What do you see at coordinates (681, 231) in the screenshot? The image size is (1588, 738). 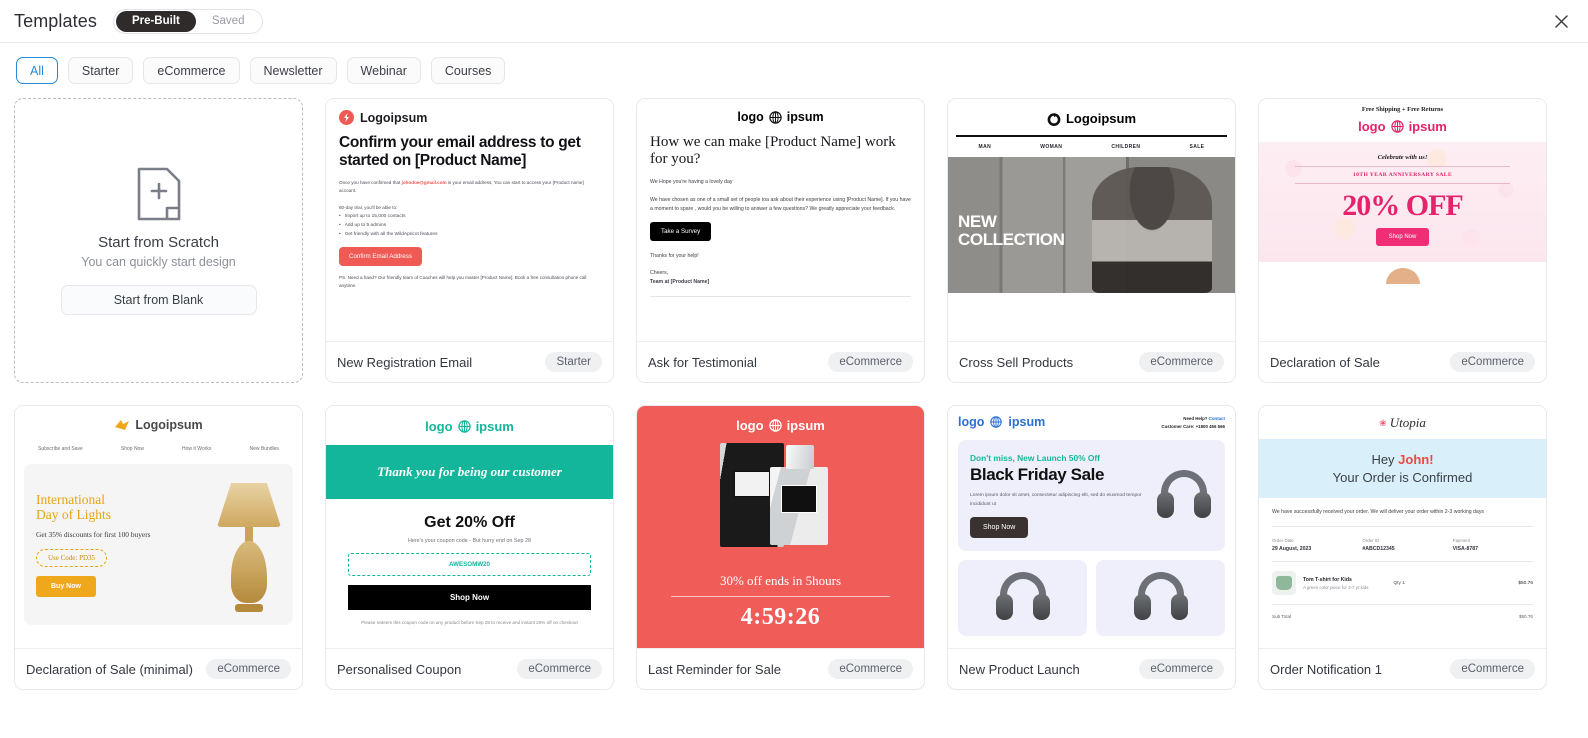 I see `preview-cta-button: Take a Survey` at bounding box center [681, 231].